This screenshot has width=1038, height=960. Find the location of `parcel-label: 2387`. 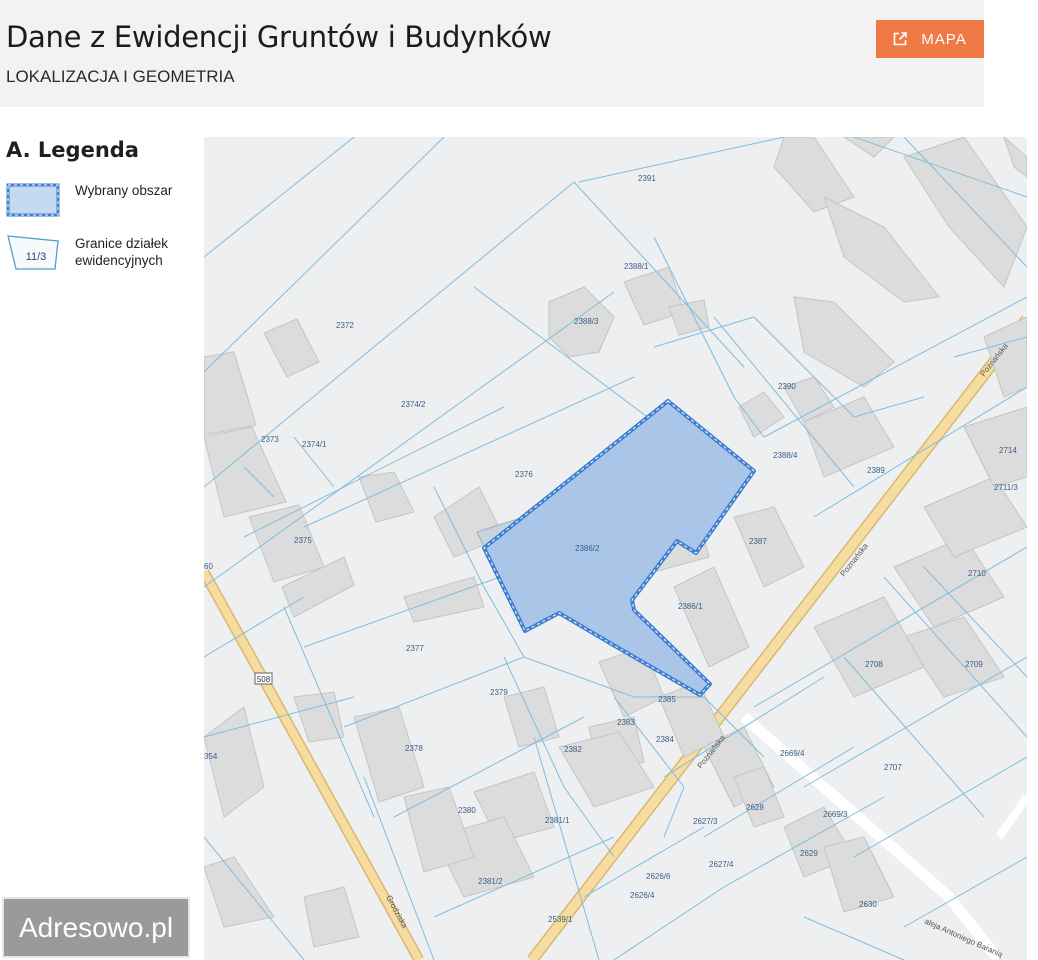

parcel-label: 2387 is located at coordinates (758, 541).